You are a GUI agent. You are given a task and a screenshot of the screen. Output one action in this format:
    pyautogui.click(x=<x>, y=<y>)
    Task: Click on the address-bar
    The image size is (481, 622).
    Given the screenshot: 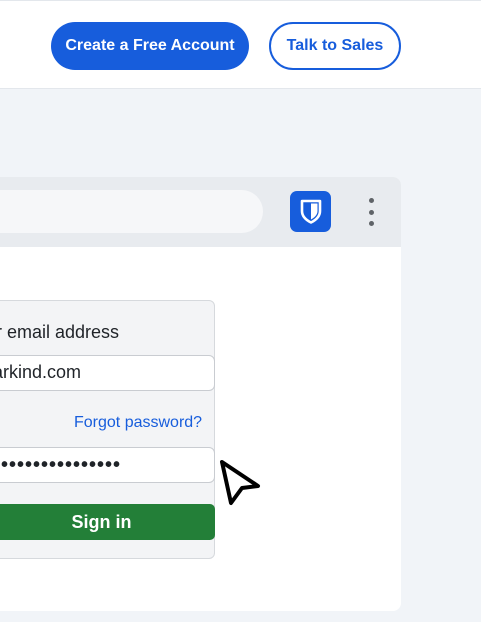 What is the action you would take?
    pyautogui.click(x=131, y=211)
    